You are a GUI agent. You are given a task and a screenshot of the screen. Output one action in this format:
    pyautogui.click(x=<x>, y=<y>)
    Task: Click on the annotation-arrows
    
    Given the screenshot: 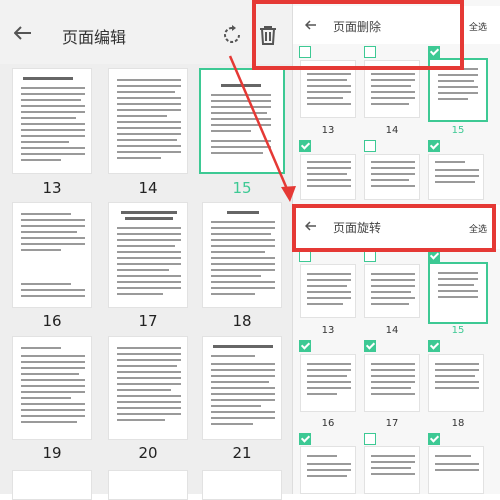 What is the action you would take?
    pyautogui.click(x=262, y=128)
    